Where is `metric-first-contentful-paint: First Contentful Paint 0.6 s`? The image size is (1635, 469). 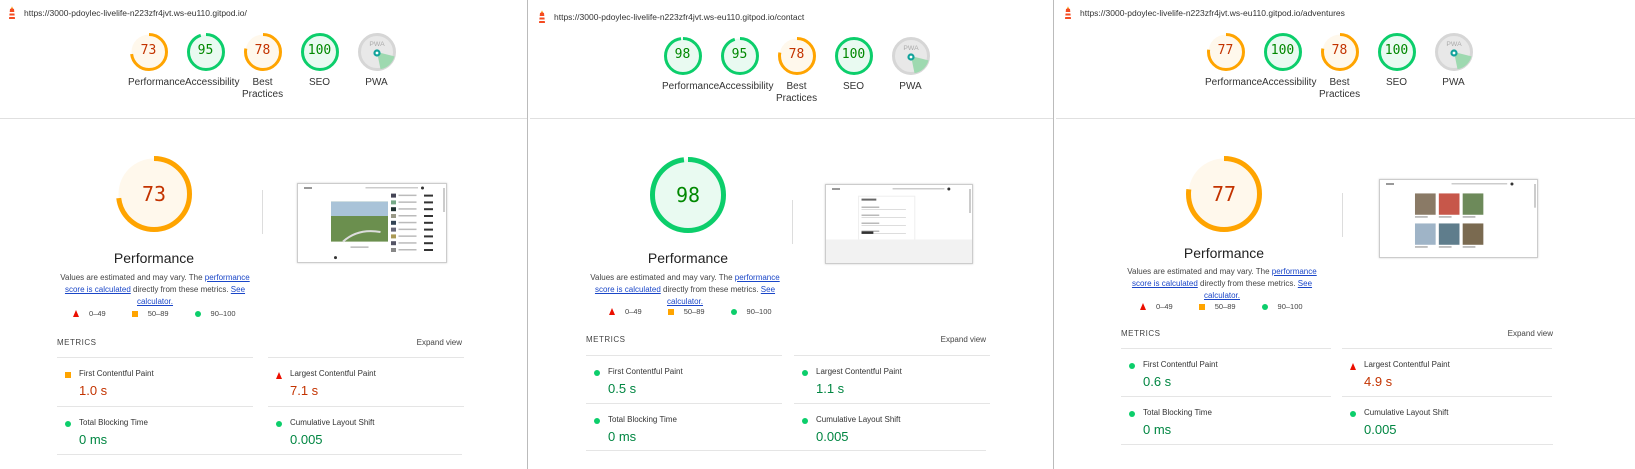
metric-first-contentful-paint: First Contentful Paint 0.6 s is located at coordinates (1226, 371).